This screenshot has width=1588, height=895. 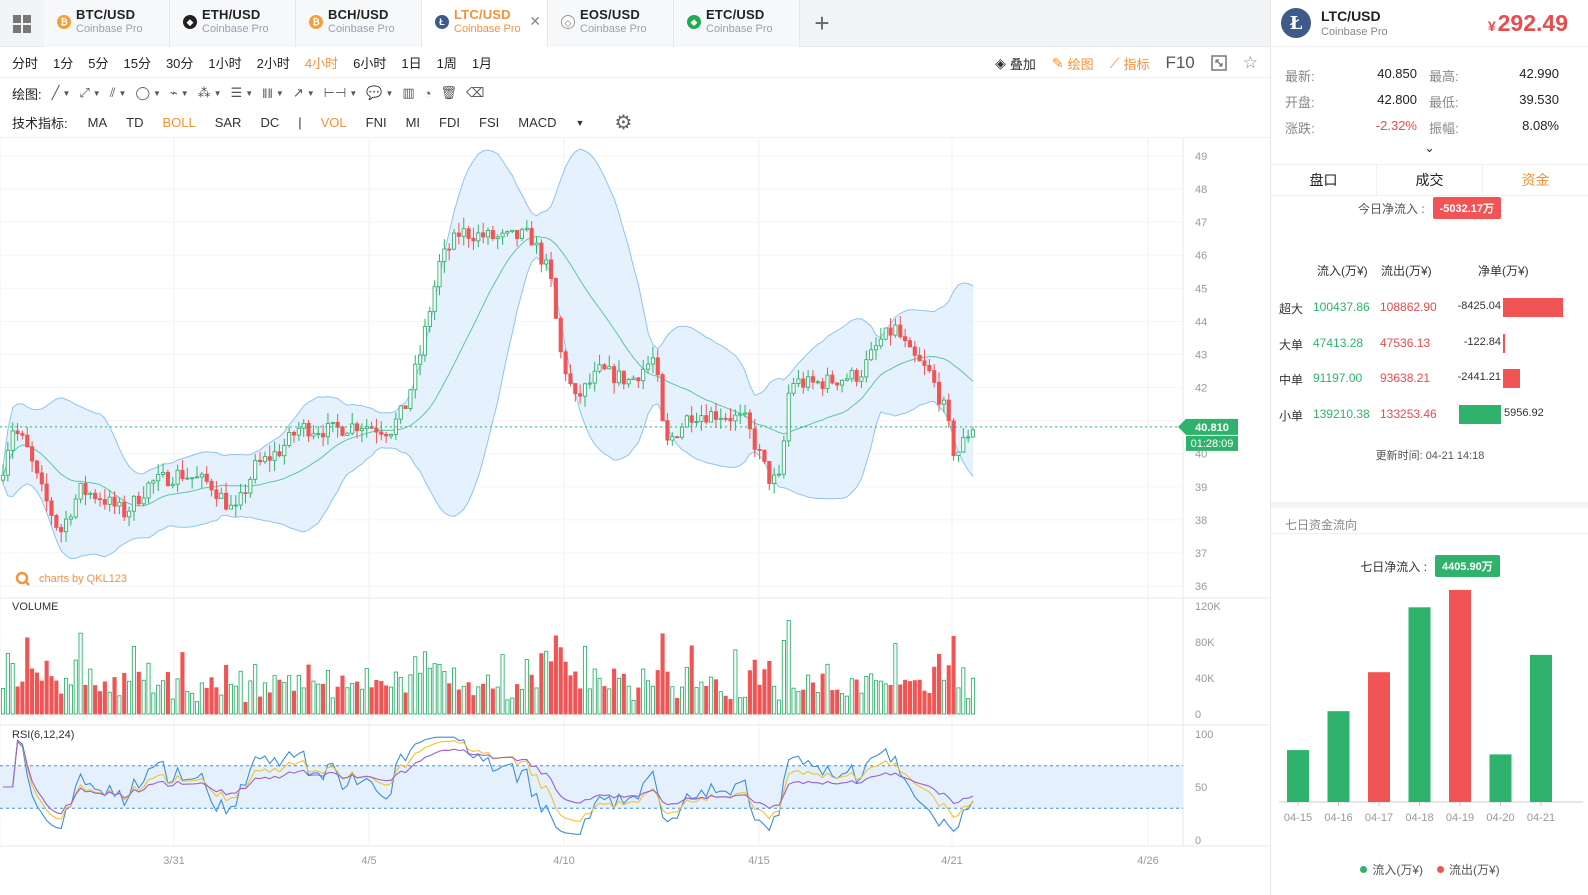 I want to click on f10-button: F10, so click(x=1179, y=63).